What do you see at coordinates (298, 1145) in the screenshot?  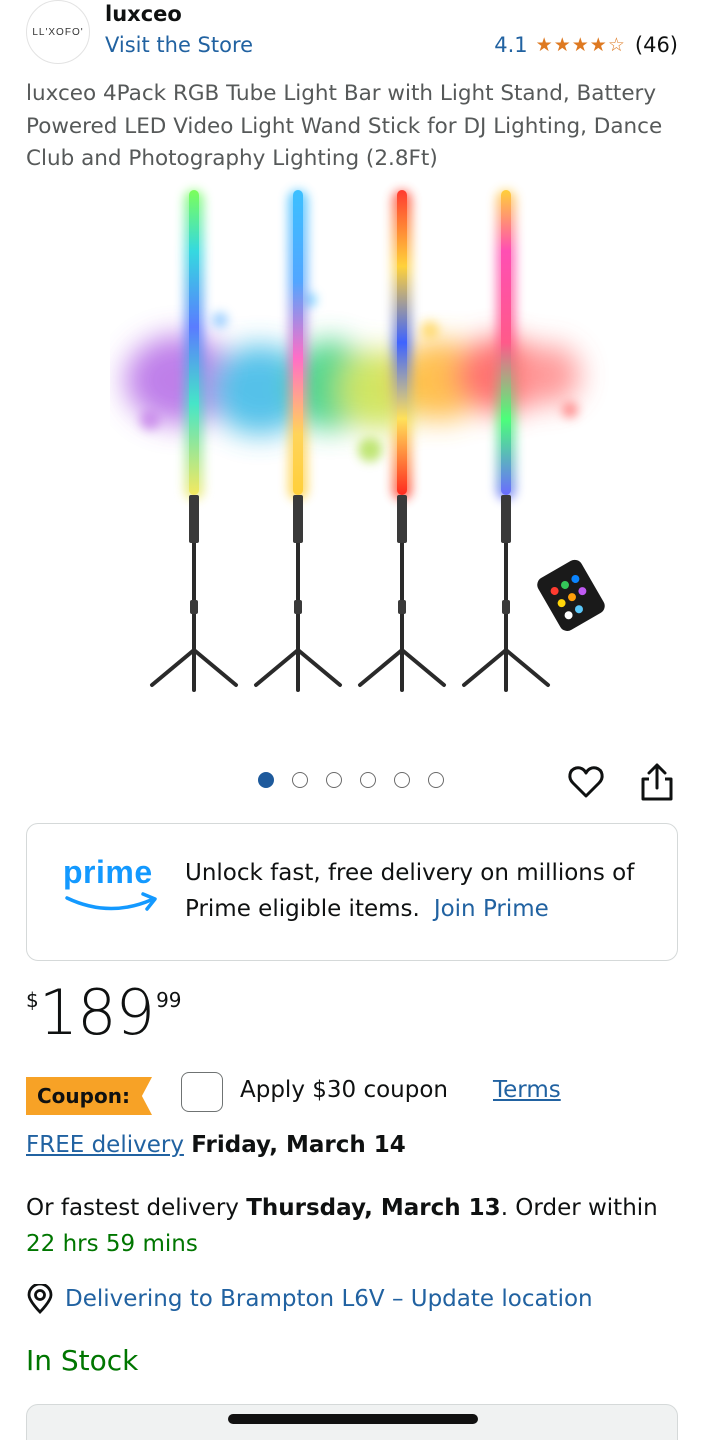 I see `free-delivery-date: Friday, March 14` at bounding box center [298, 1145].